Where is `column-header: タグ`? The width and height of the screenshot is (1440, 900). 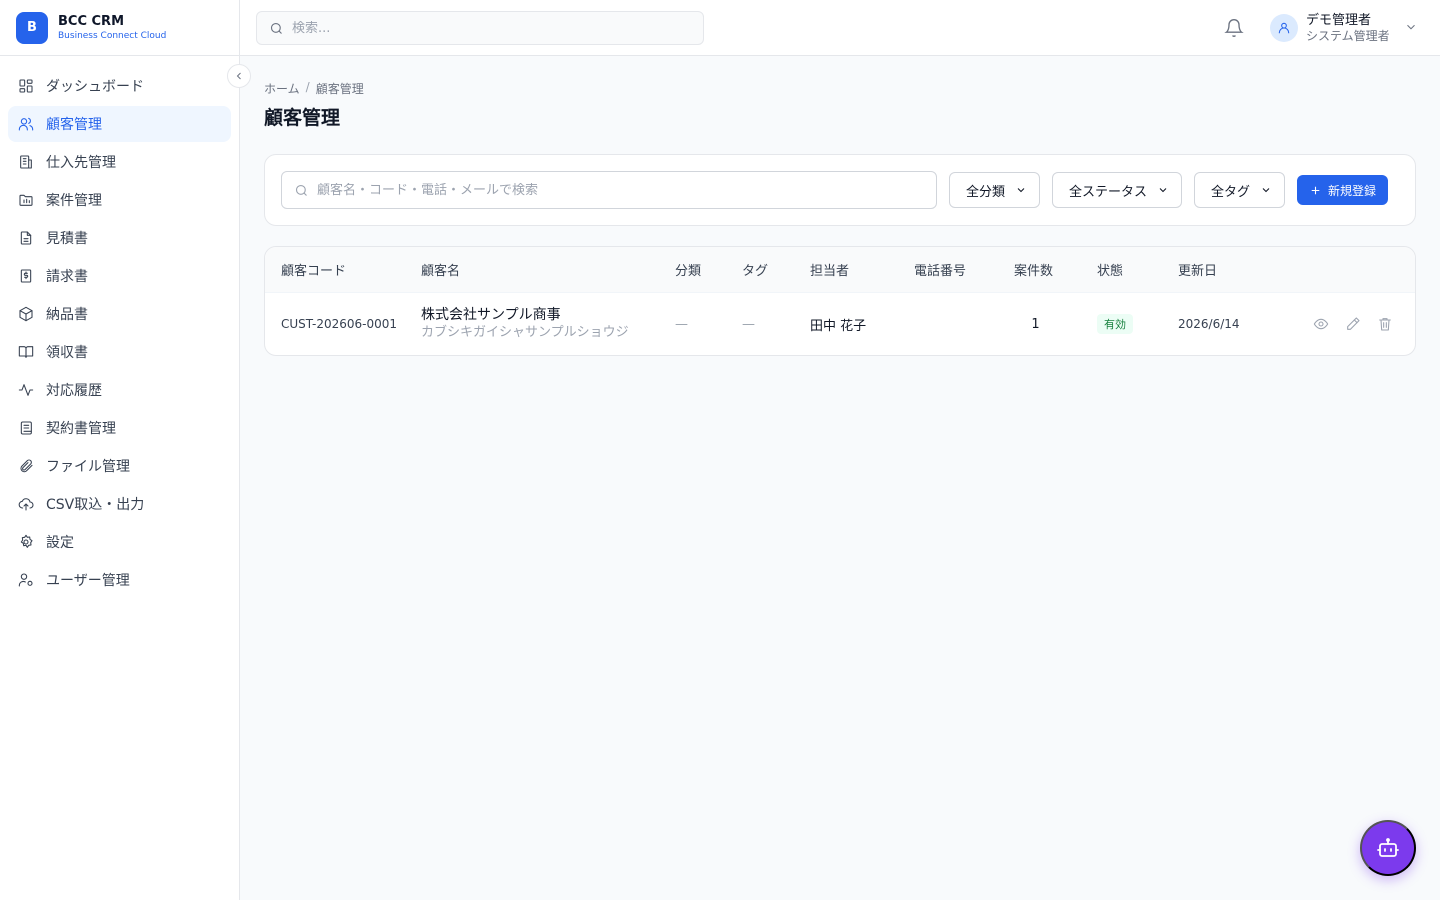 column-header: タグ is located at coordinates (776, 269).